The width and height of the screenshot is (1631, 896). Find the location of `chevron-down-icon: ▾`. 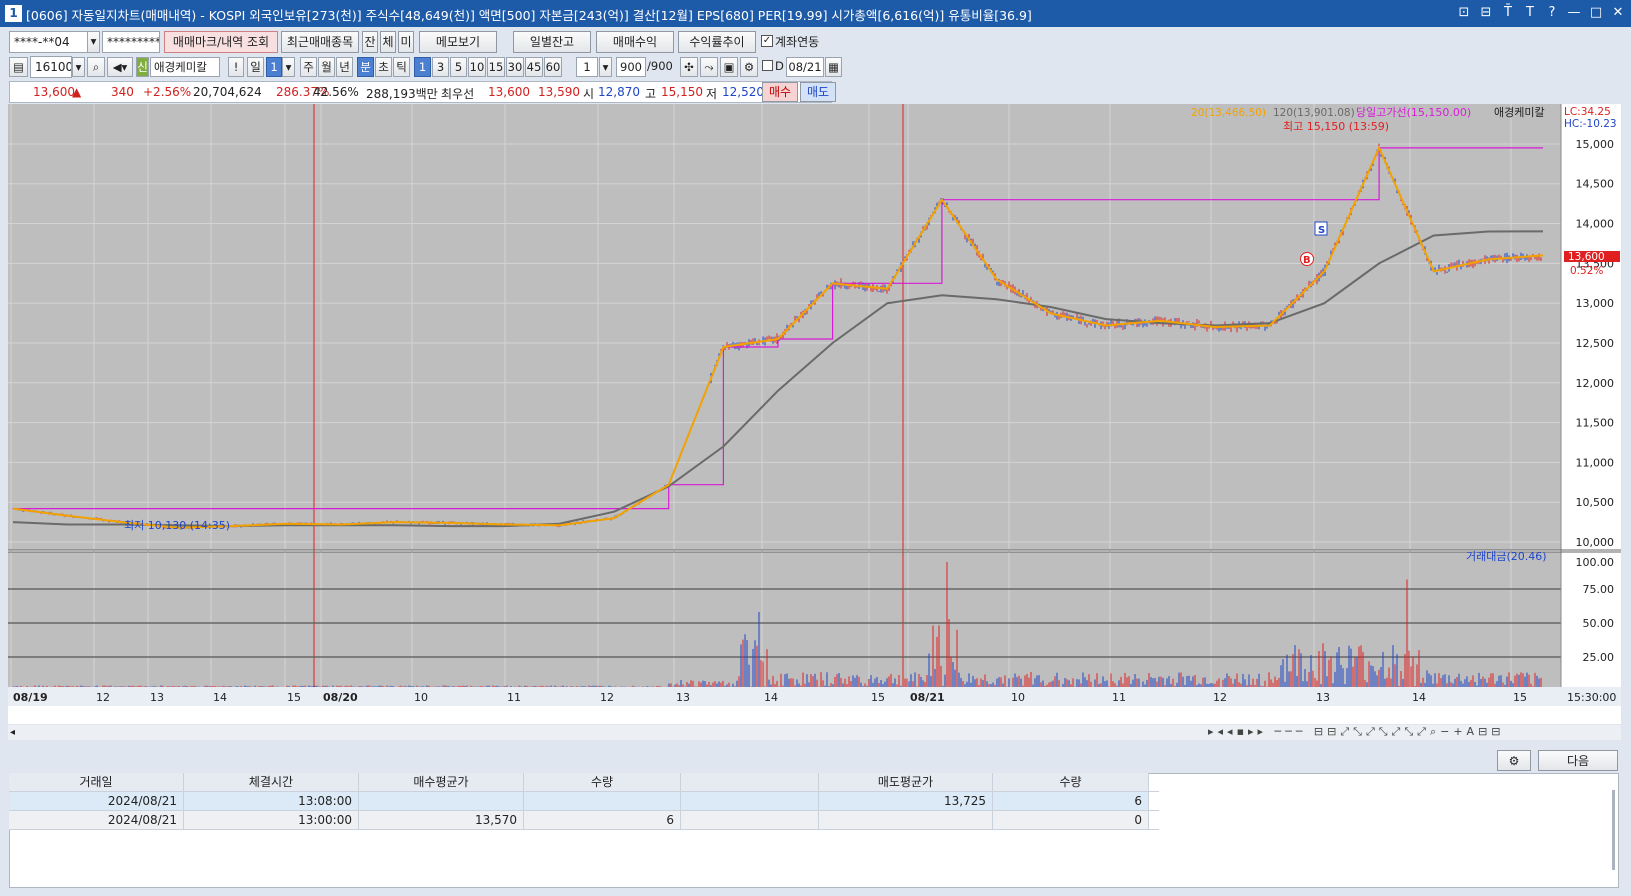

chevron-down-icon: ▾ is located at coordinates (93, 42).